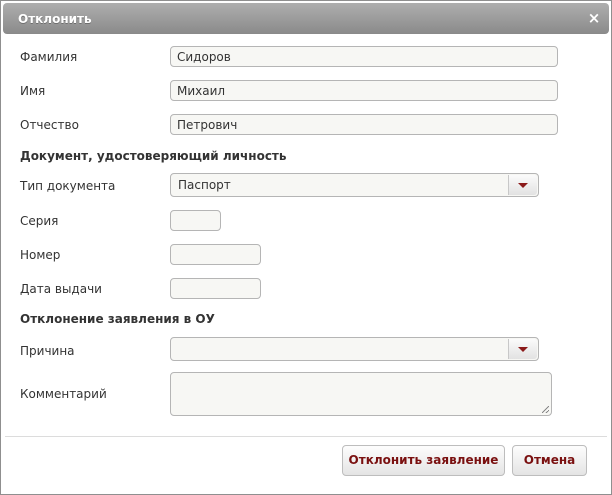 This screenshot has height=495, width=612. I want to click on issue-date-label: Дата выдачи, so click(61, 289).